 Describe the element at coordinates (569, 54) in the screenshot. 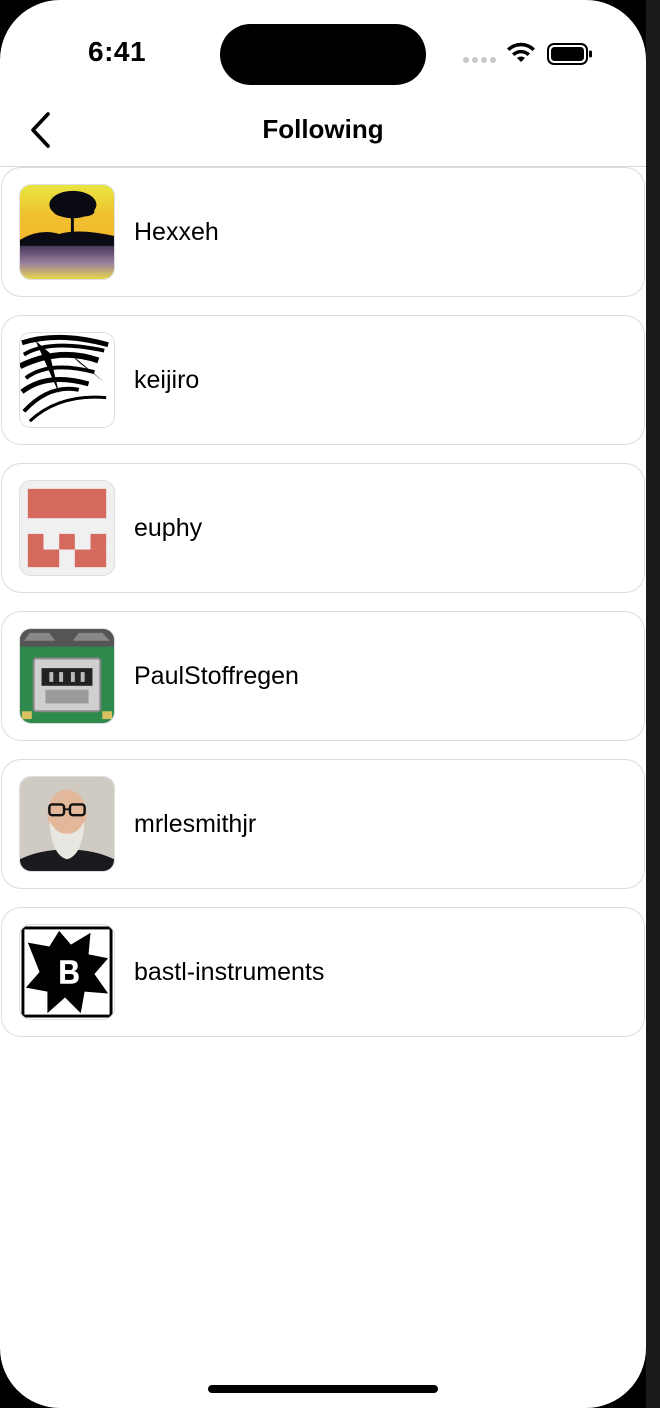

I see `battery-icon` at that location.